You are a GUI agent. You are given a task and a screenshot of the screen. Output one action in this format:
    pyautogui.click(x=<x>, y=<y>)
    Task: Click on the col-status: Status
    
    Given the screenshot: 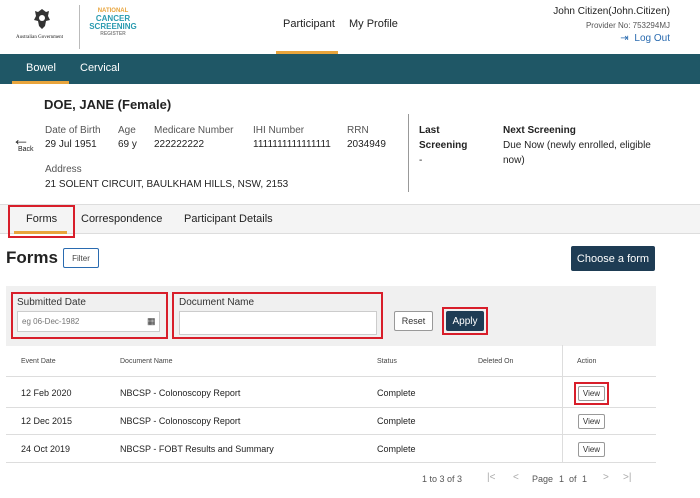 What is the action you would take?
    pyautogui.click(x=387, y=361)
    